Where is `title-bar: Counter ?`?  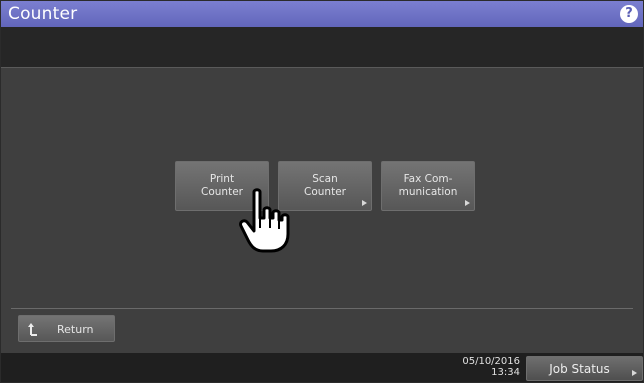
title-bar: Counter ? is located at coordinates (322, 14).